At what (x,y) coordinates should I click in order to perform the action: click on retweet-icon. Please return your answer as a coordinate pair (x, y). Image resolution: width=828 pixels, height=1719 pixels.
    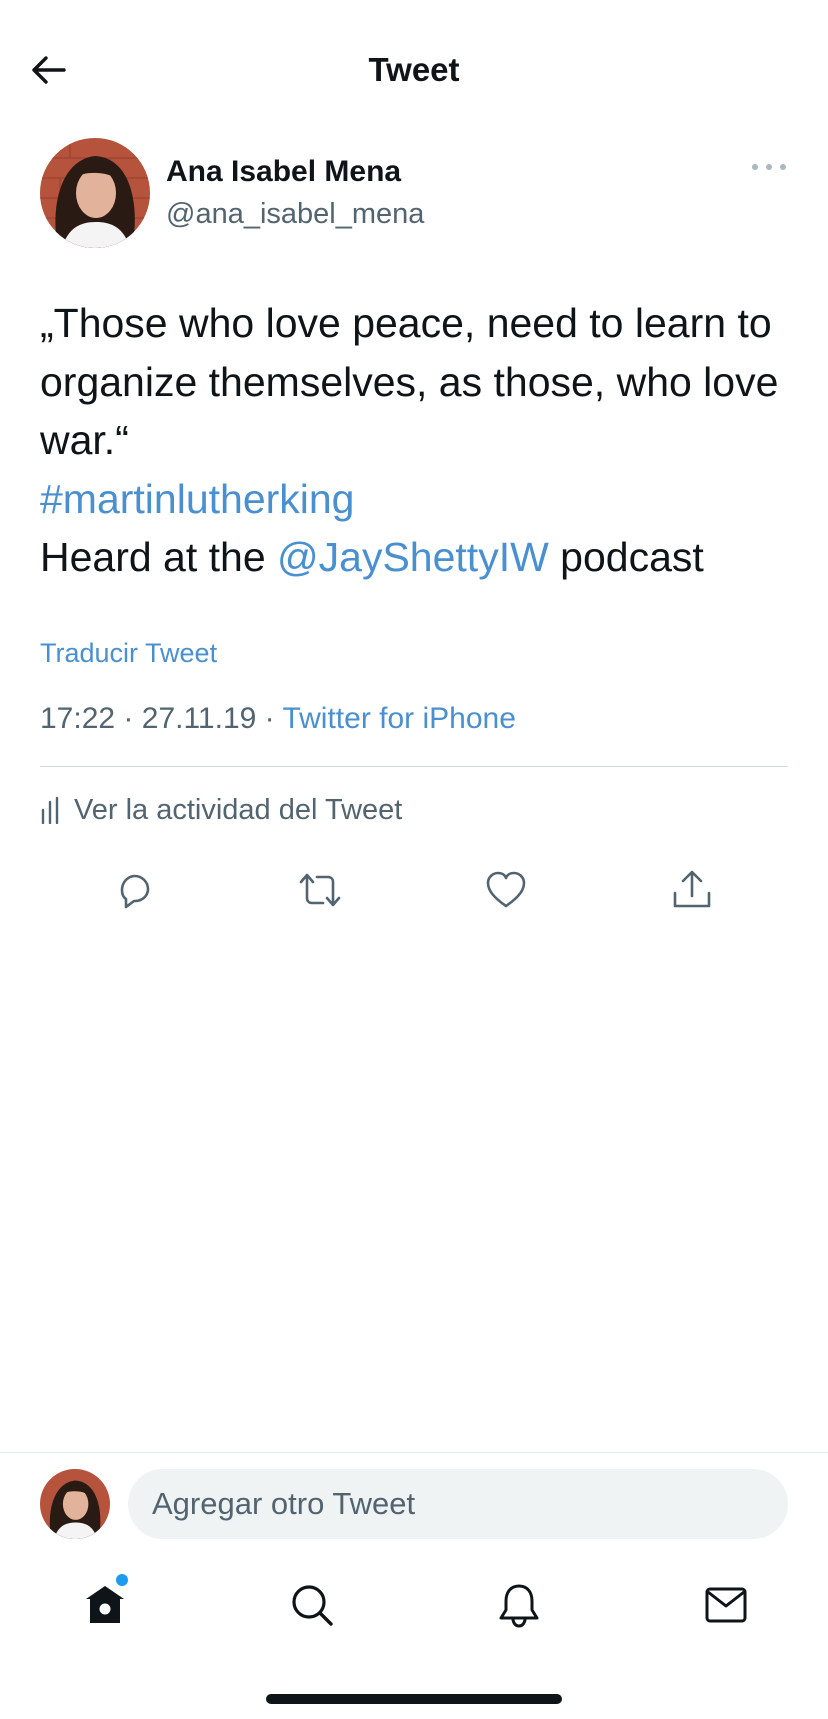
    Looking at the image, I should click on (320, 890).